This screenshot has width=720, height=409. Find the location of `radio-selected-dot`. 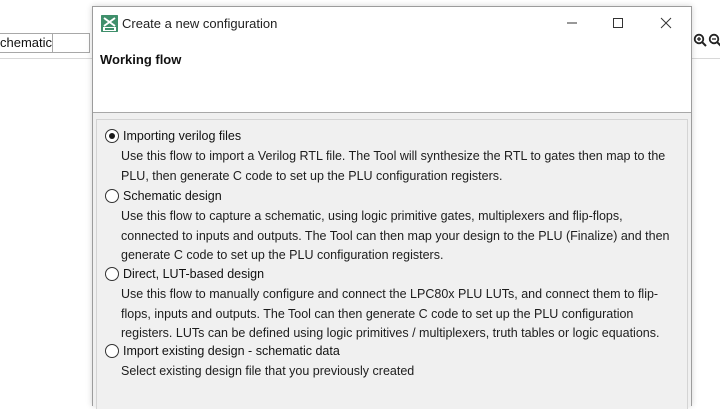

radio-selected-dot is located at coordinates (112, 135).